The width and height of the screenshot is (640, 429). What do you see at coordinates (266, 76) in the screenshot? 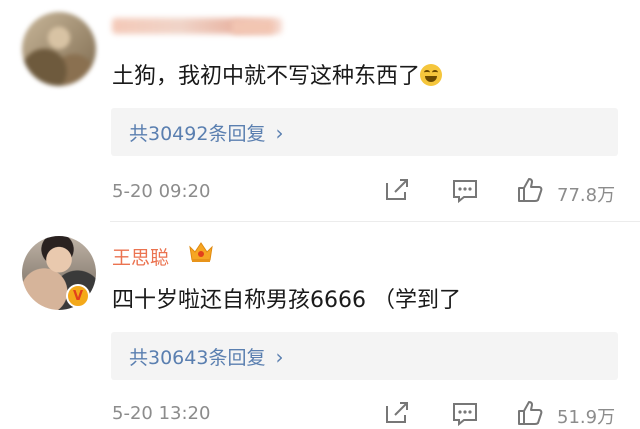
I see `comment-text-content: 土狗，我初中就不写这种东西了` at bounding box center [266, 76].